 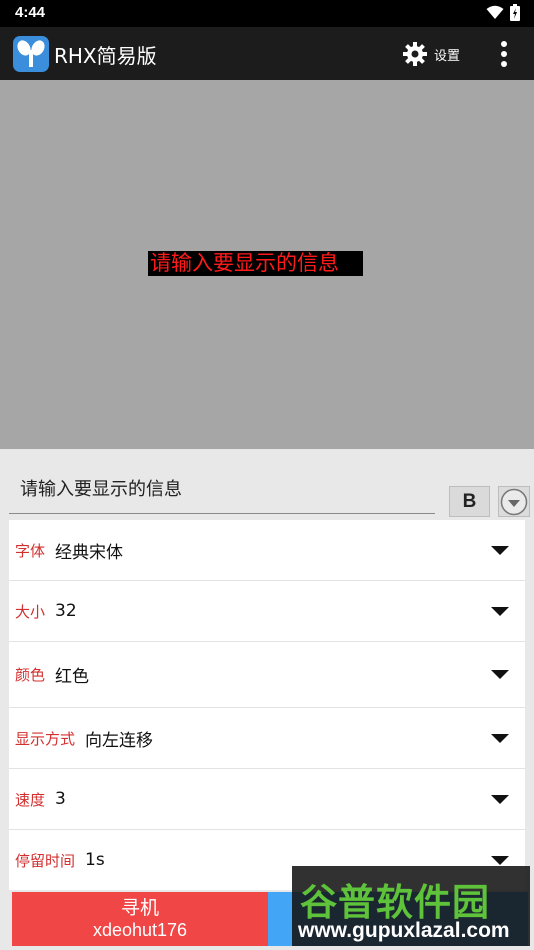 I want to click on battery-icon, so click(x=515, y=12).